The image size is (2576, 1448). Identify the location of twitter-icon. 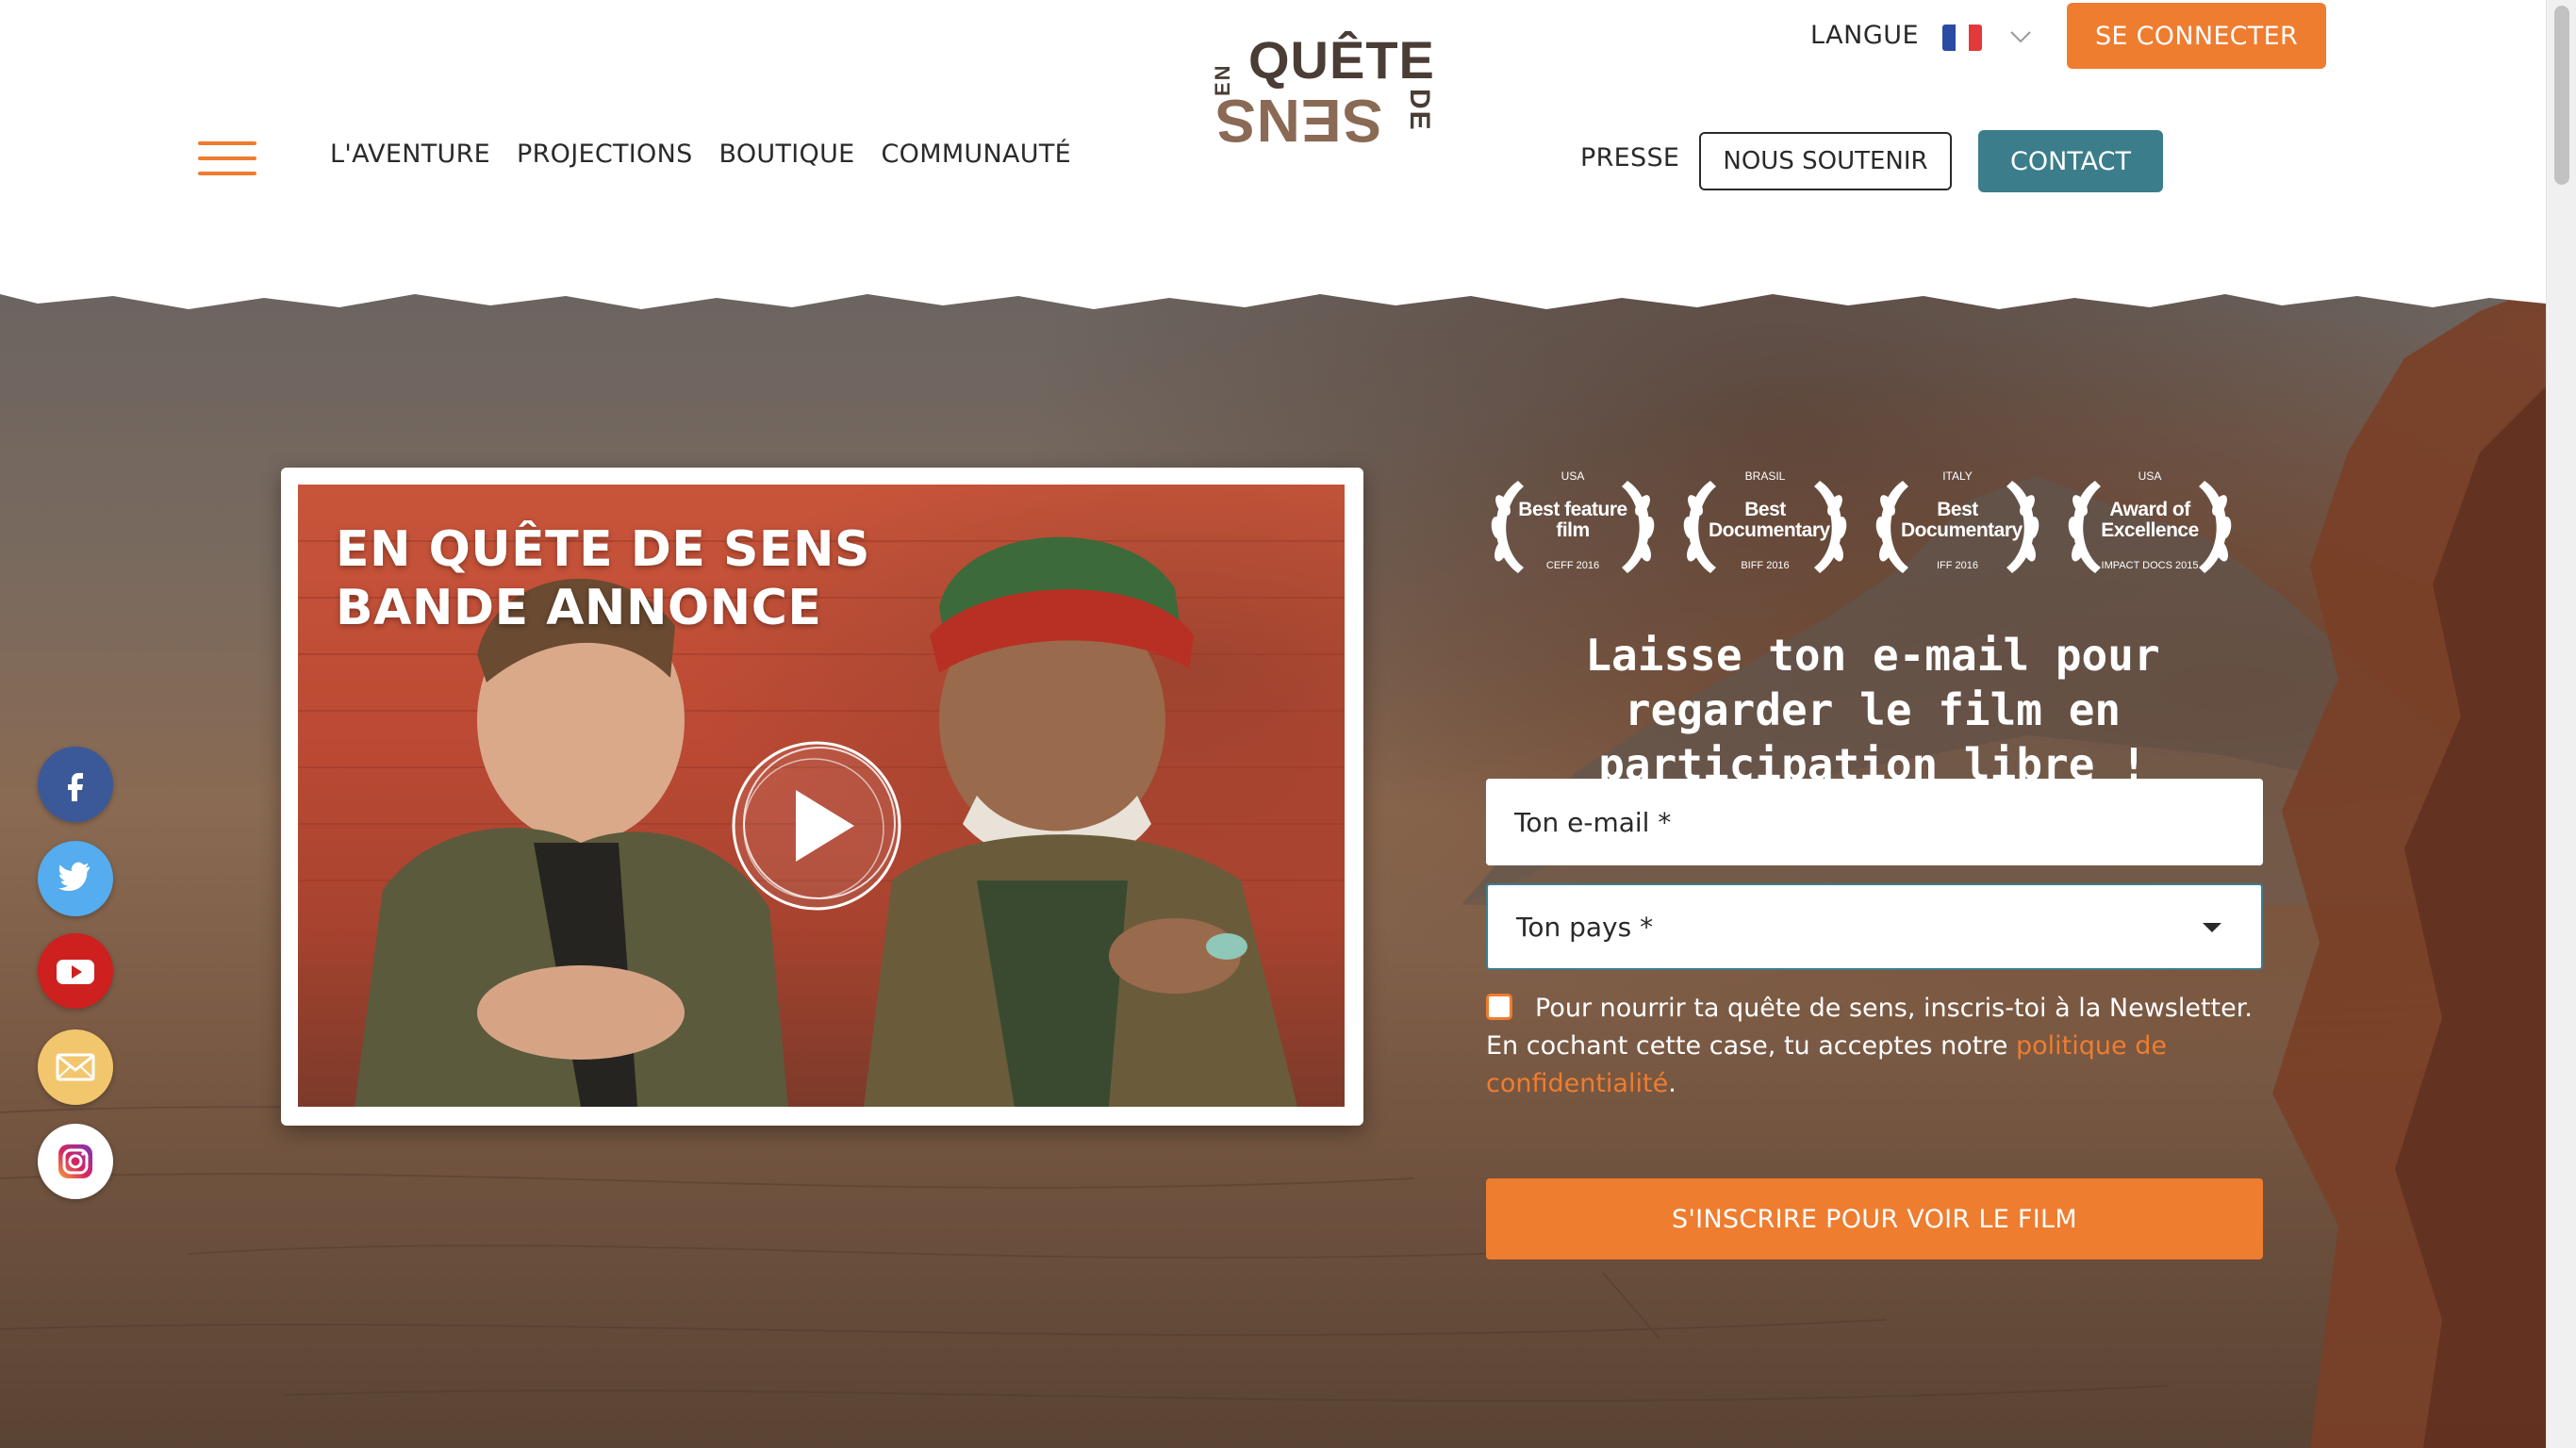
(75, 878).